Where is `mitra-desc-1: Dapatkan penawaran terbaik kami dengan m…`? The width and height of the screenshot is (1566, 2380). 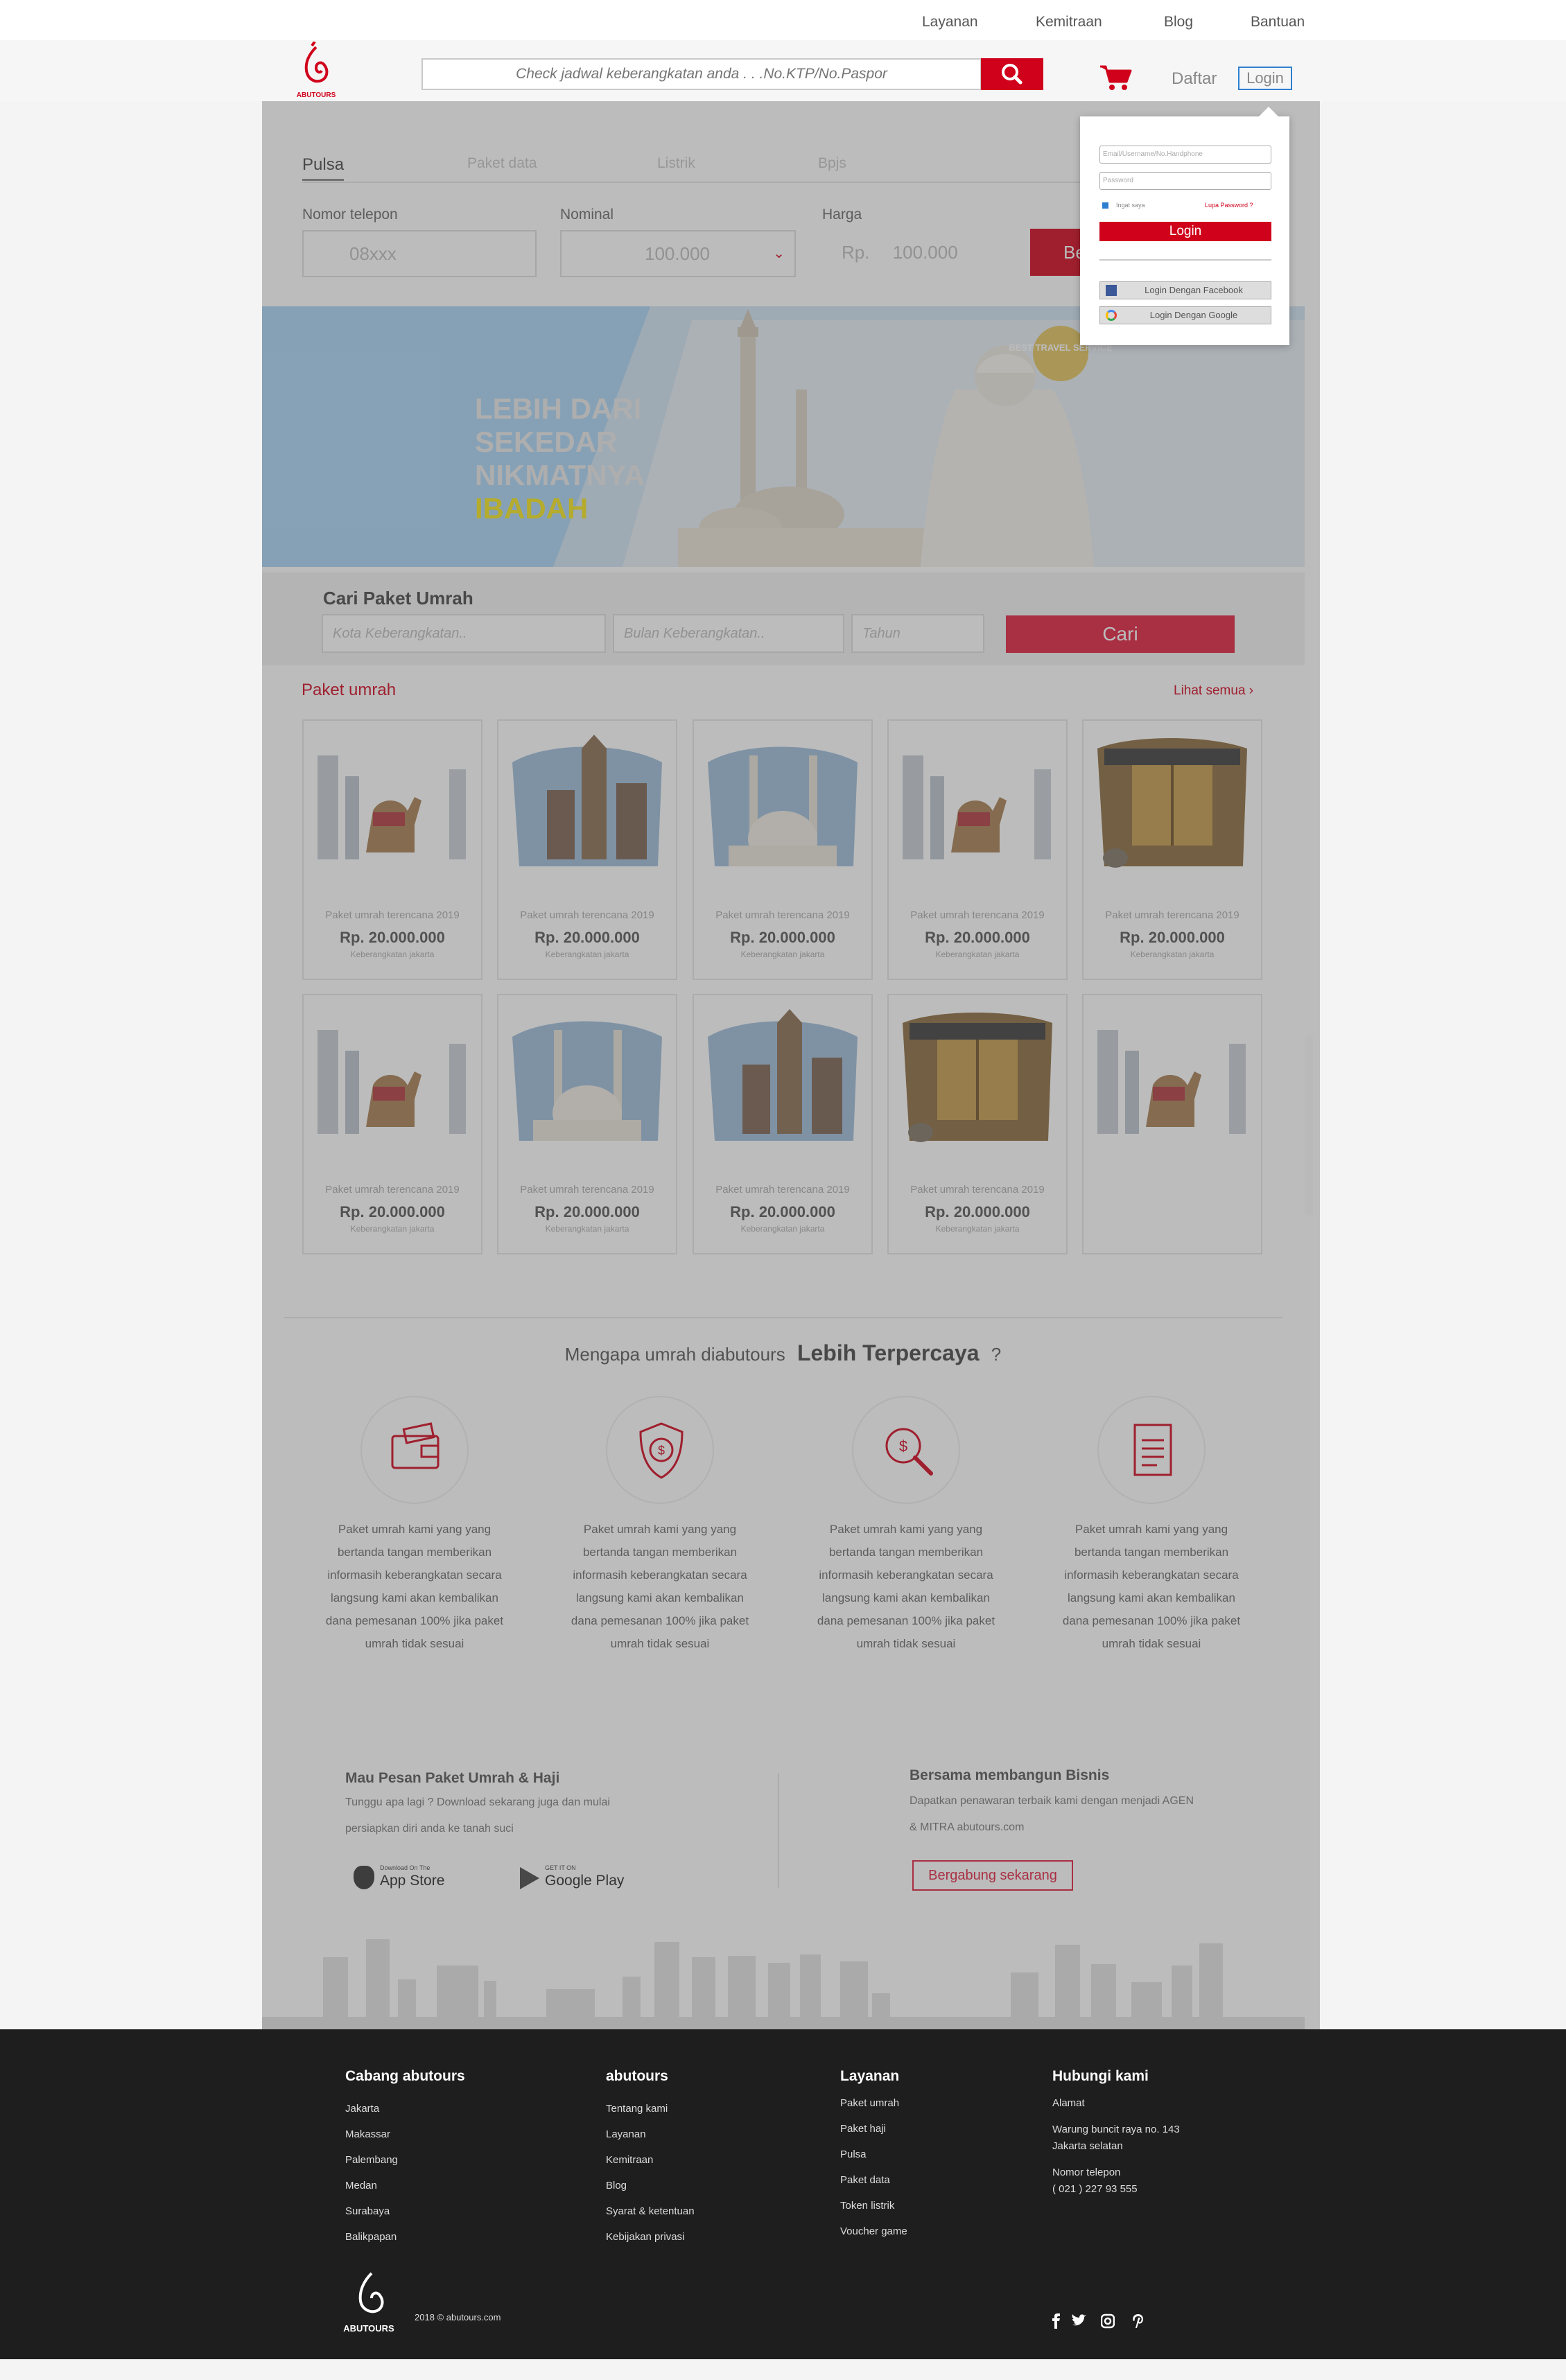 mitra-desc-1: Dapatkan penawaran terbaik kami dengan m… is located at coordinates (1052, 1801).